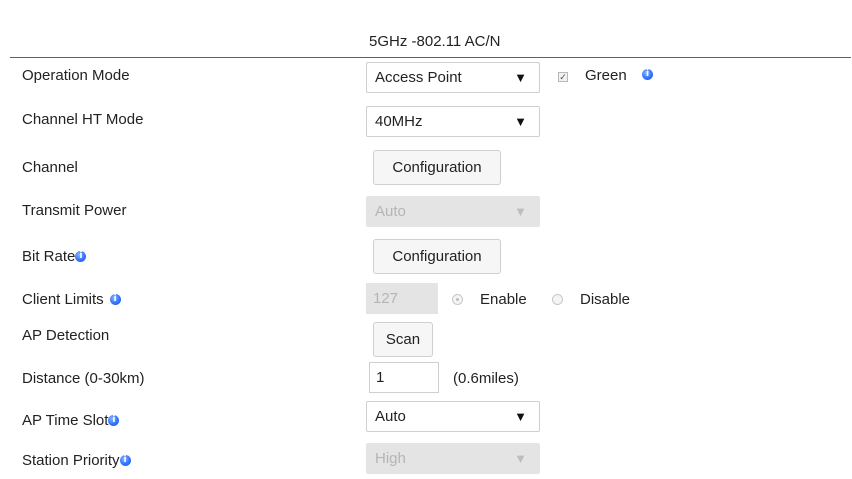 This screenshot has width=852, height=479. Describe the element at coordinates (404, 377) in the screenshot. I see `distance-input: 1` at that location.